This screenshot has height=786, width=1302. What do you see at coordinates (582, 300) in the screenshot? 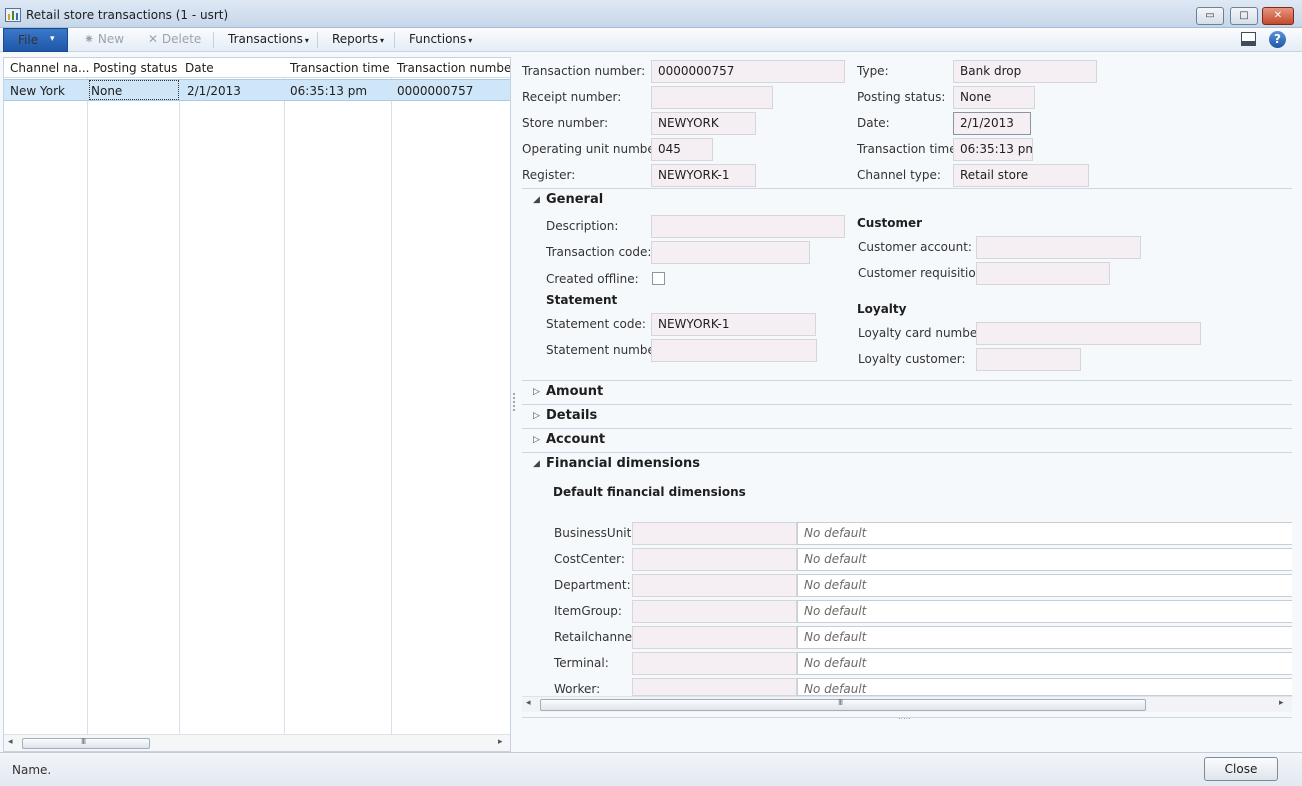
I see `statement-heading: Statement` at bounding box center [582, 300].